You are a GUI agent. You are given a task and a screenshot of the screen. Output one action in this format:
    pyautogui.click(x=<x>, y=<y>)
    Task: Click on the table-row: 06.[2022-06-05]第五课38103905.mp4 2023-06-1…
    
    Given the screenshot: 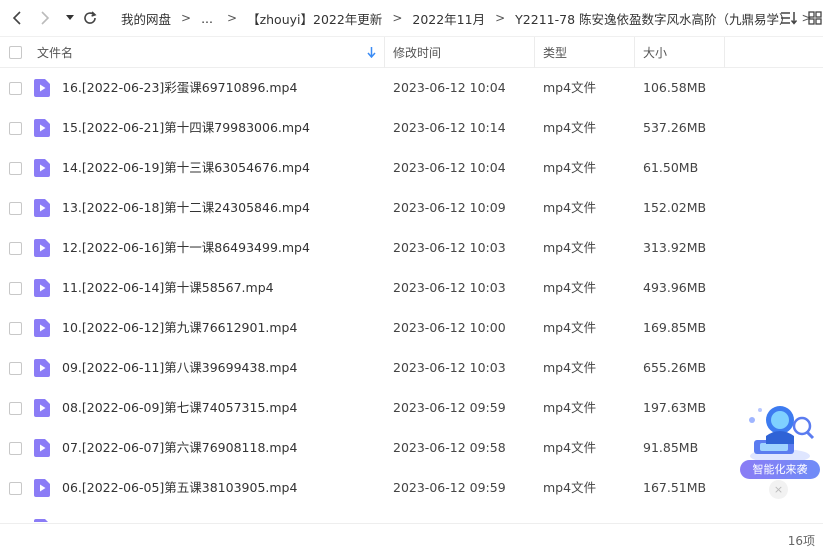 What is the action you would take?
    pyautogui.click(x=411, y=488)
    